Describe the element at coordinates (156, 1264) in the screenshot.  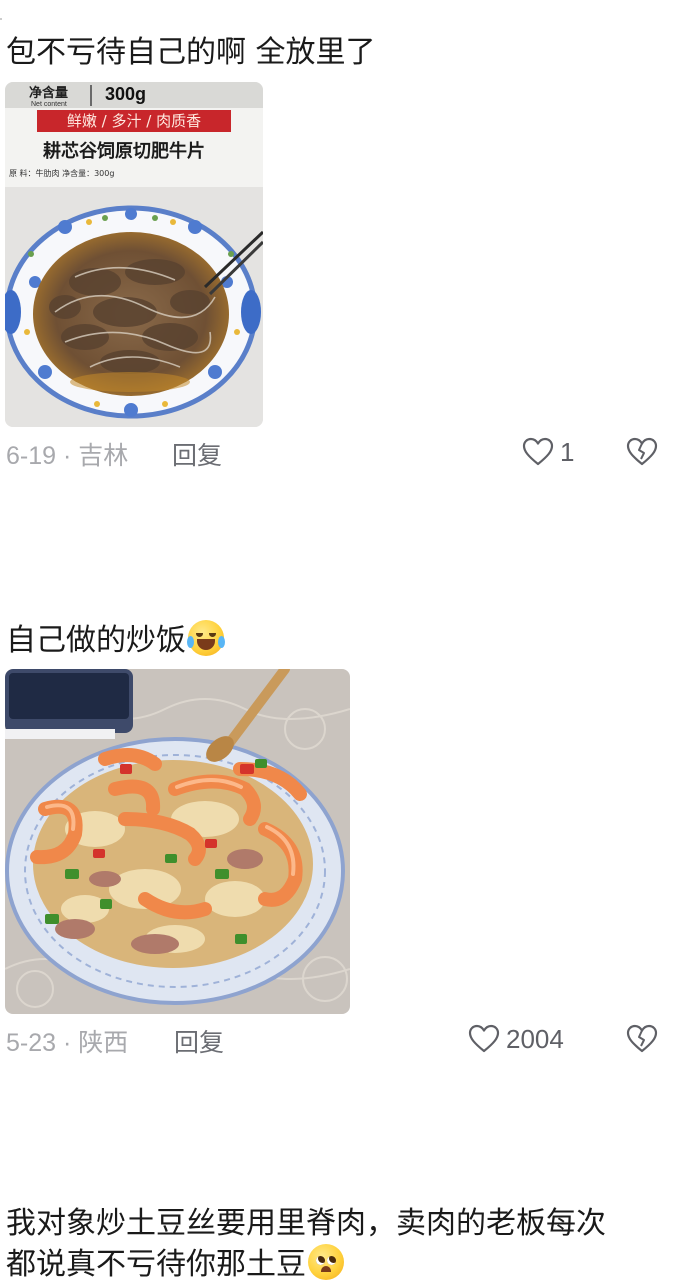
I see `comment-3-text-line-2: 都说真不亏待你那土豆` at that location.